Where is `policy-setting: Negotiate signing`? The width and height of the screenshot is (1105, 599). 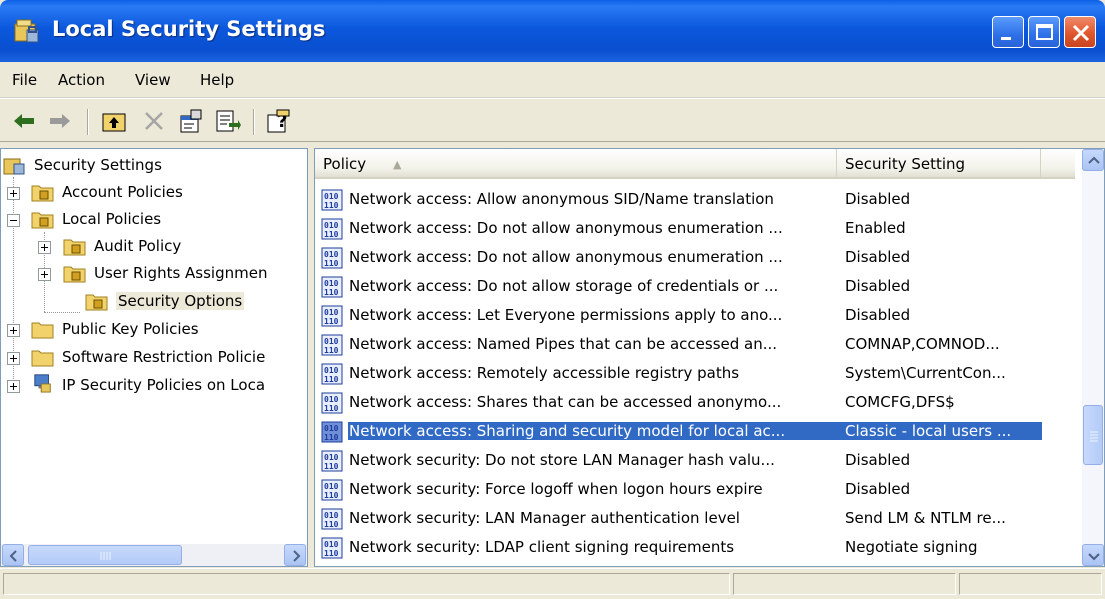
policy-setting: Negotiate signing is located at coordinates (911, 547).